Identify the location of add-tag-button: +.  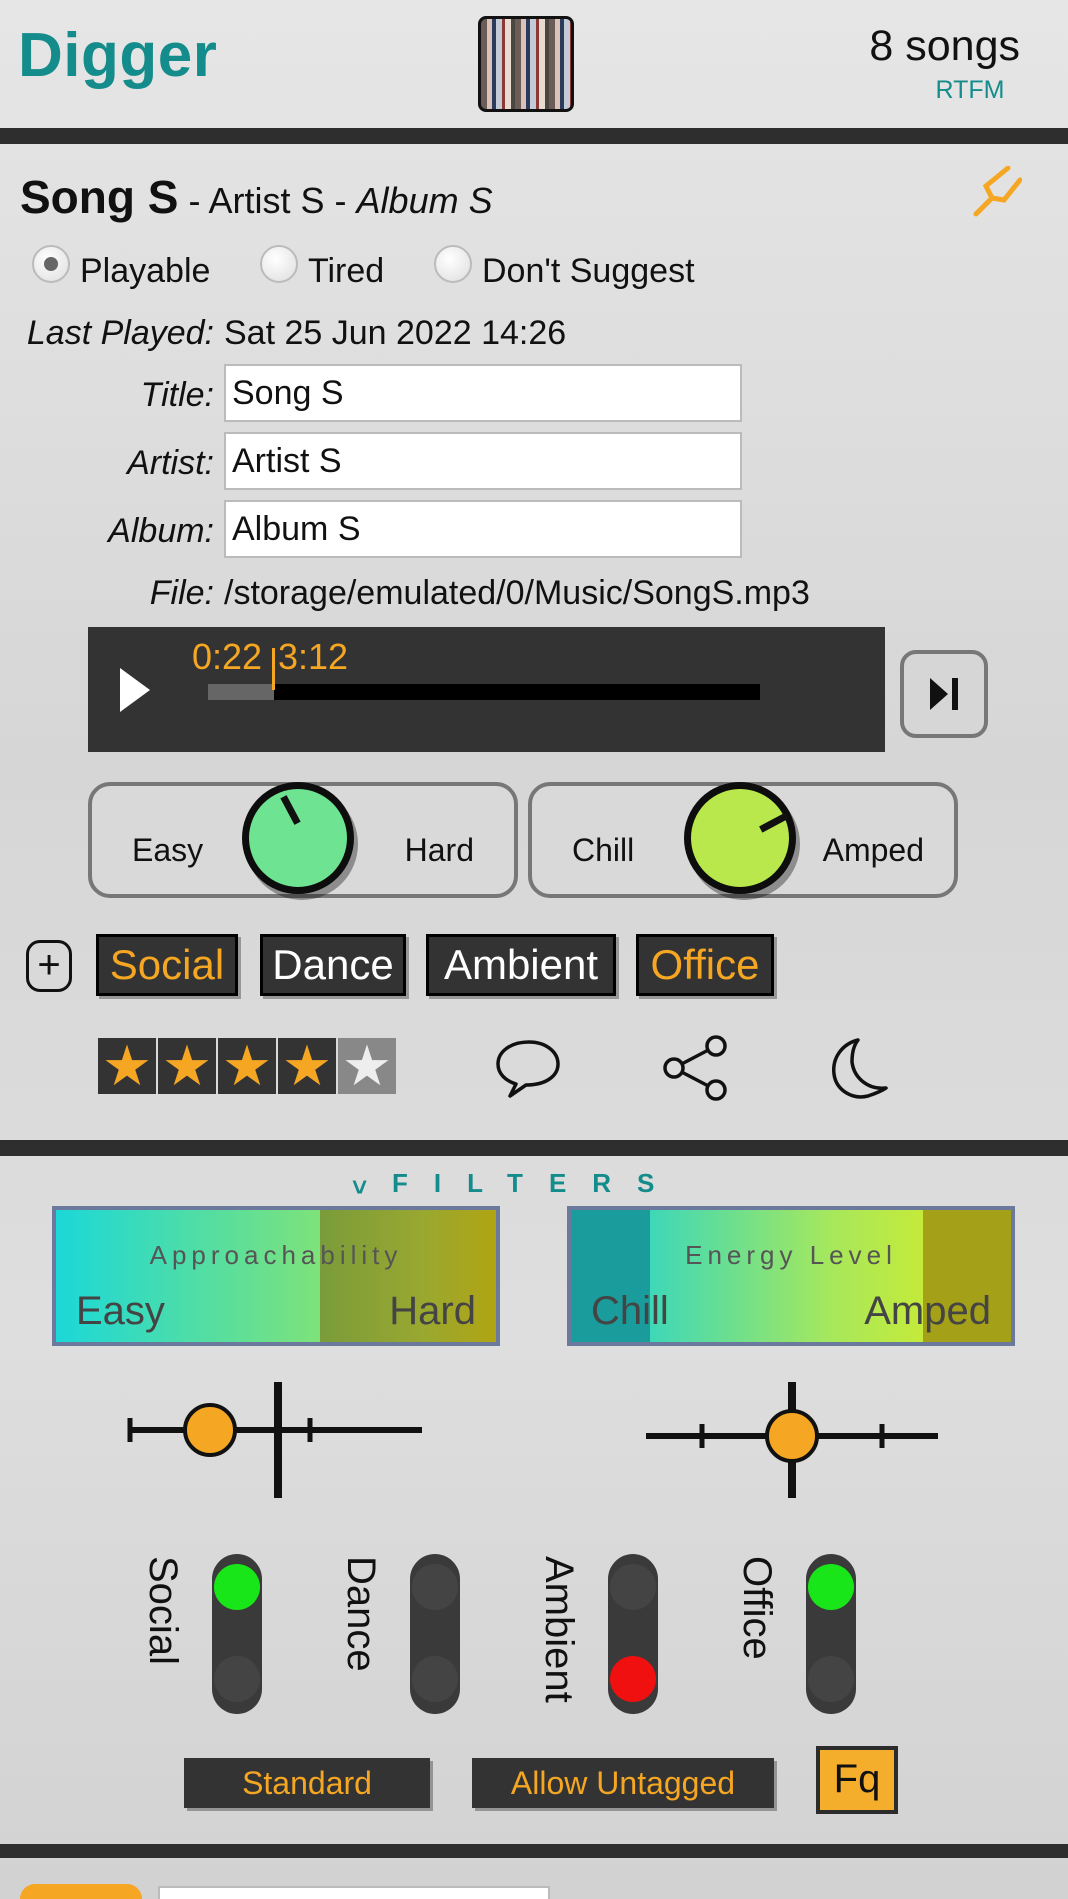
(49, 966).